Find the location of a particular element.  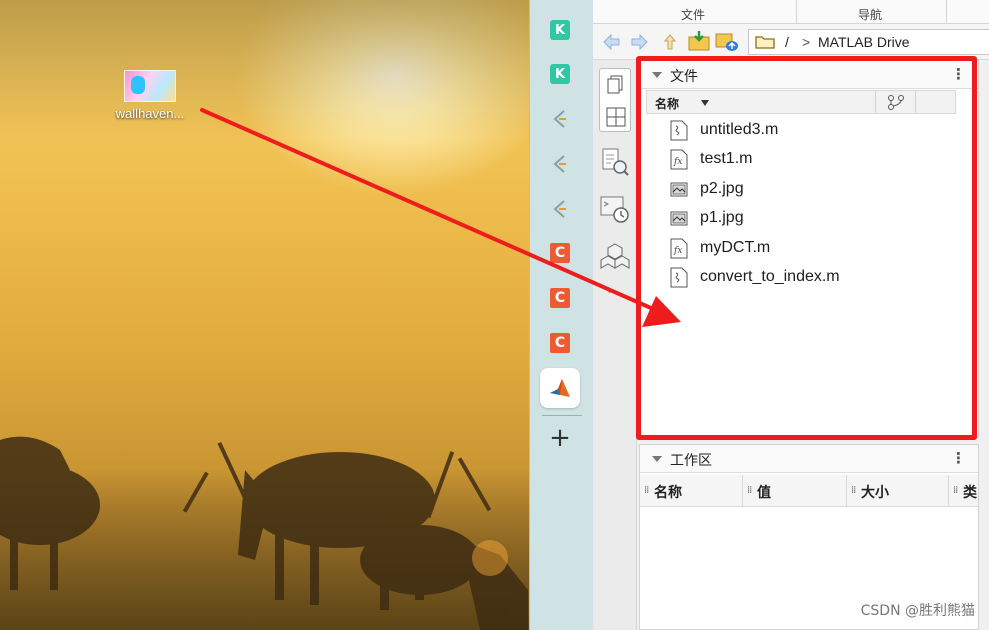

folder-icon is located at coordinates (765, 42).